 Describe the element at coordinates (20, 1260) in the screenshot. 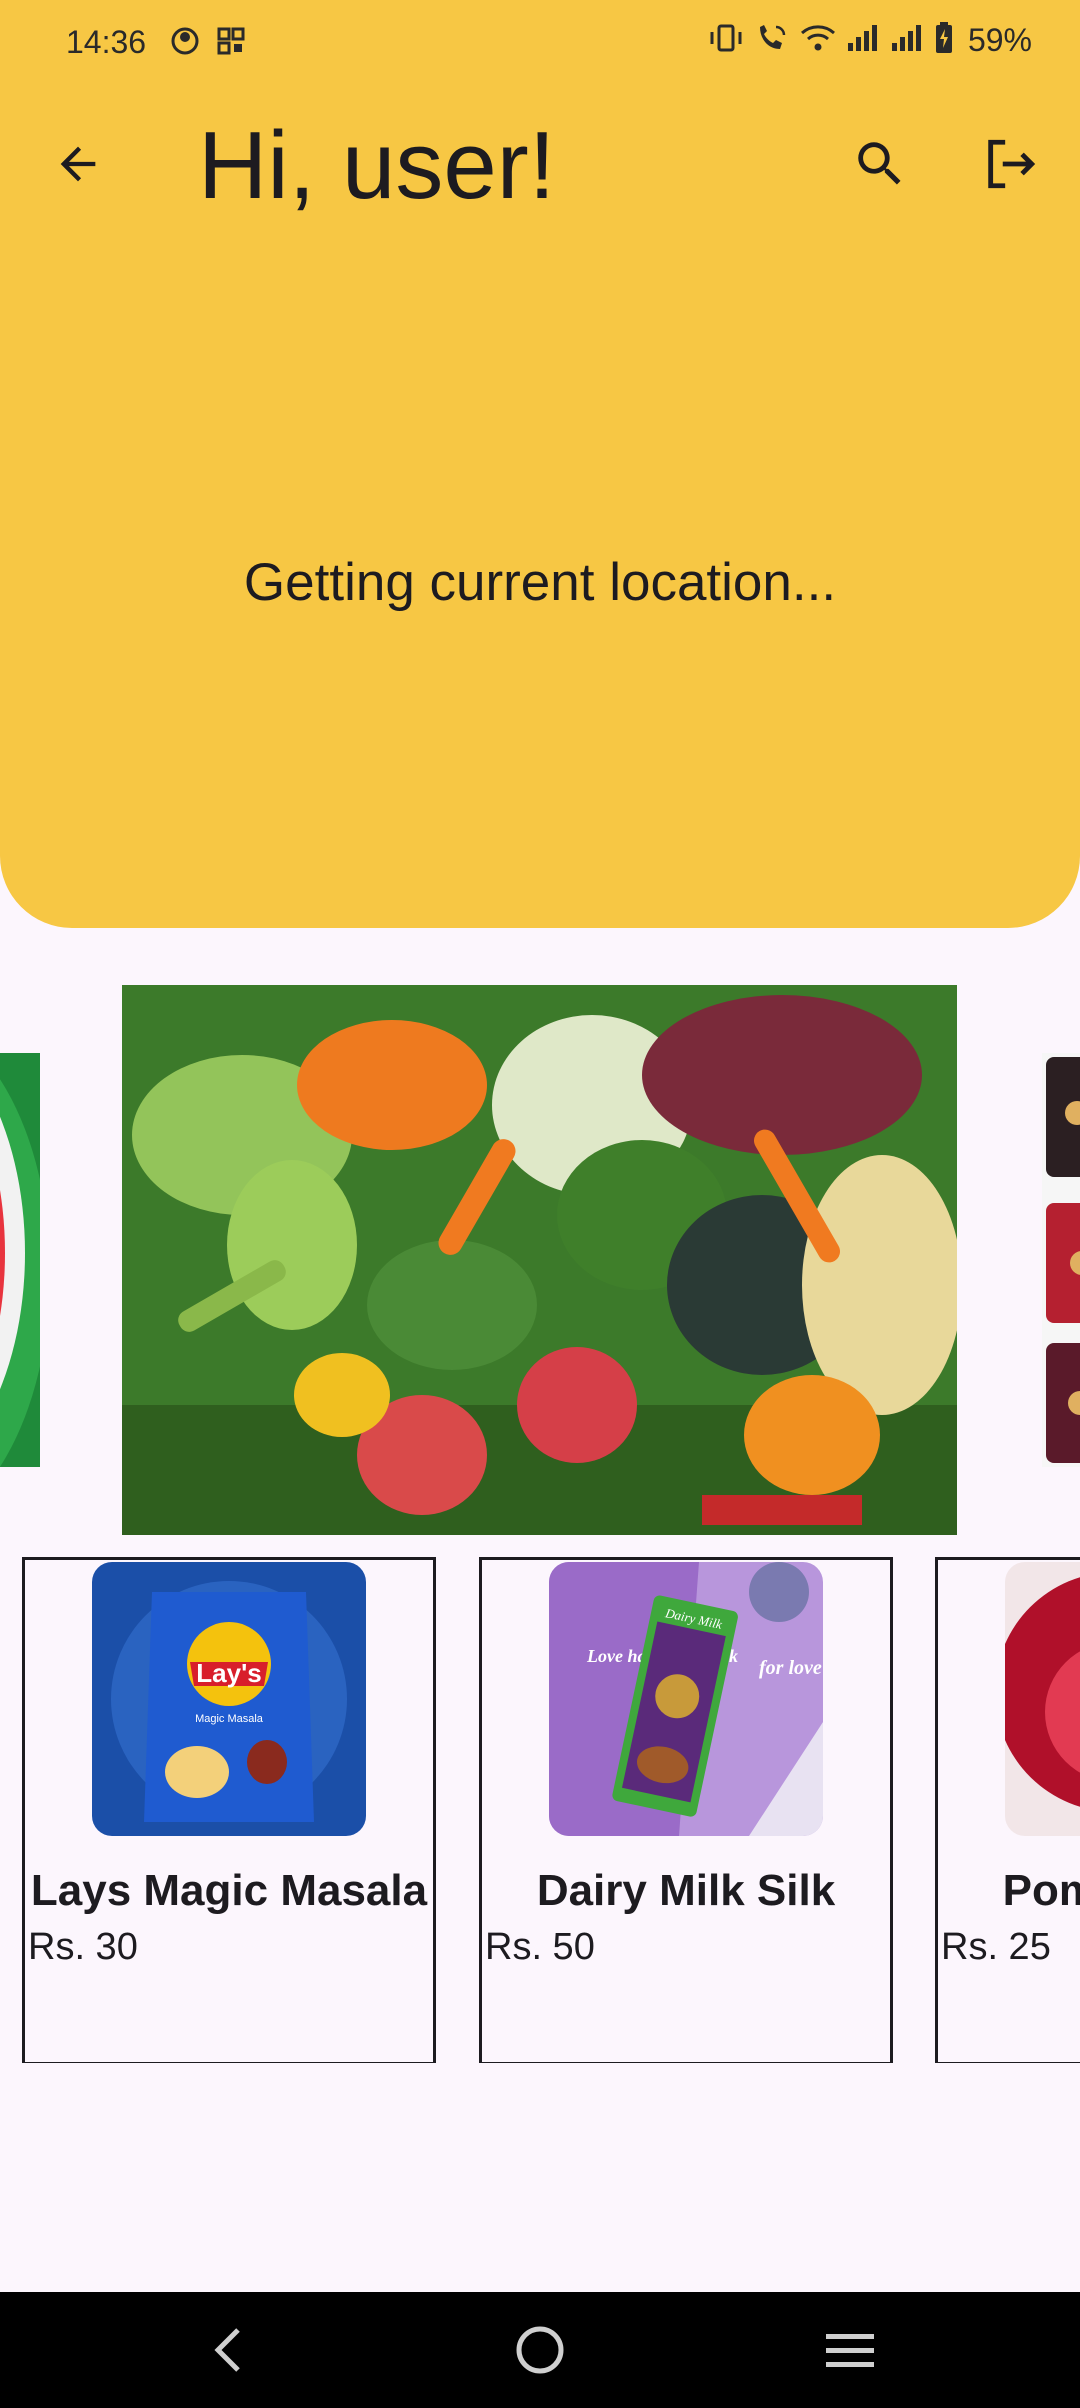

I see `carousel-slide-watermelon` at that location.